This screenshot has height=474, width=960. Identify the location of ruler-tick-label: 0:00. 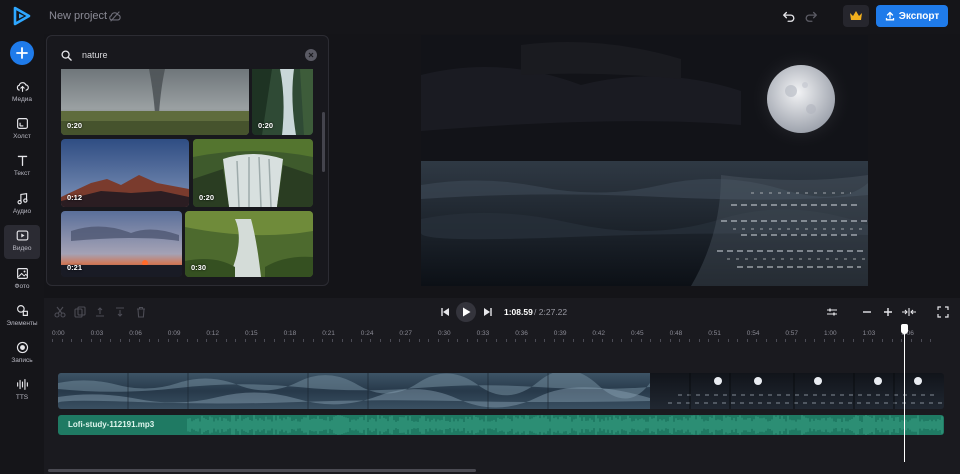
(58, 333).